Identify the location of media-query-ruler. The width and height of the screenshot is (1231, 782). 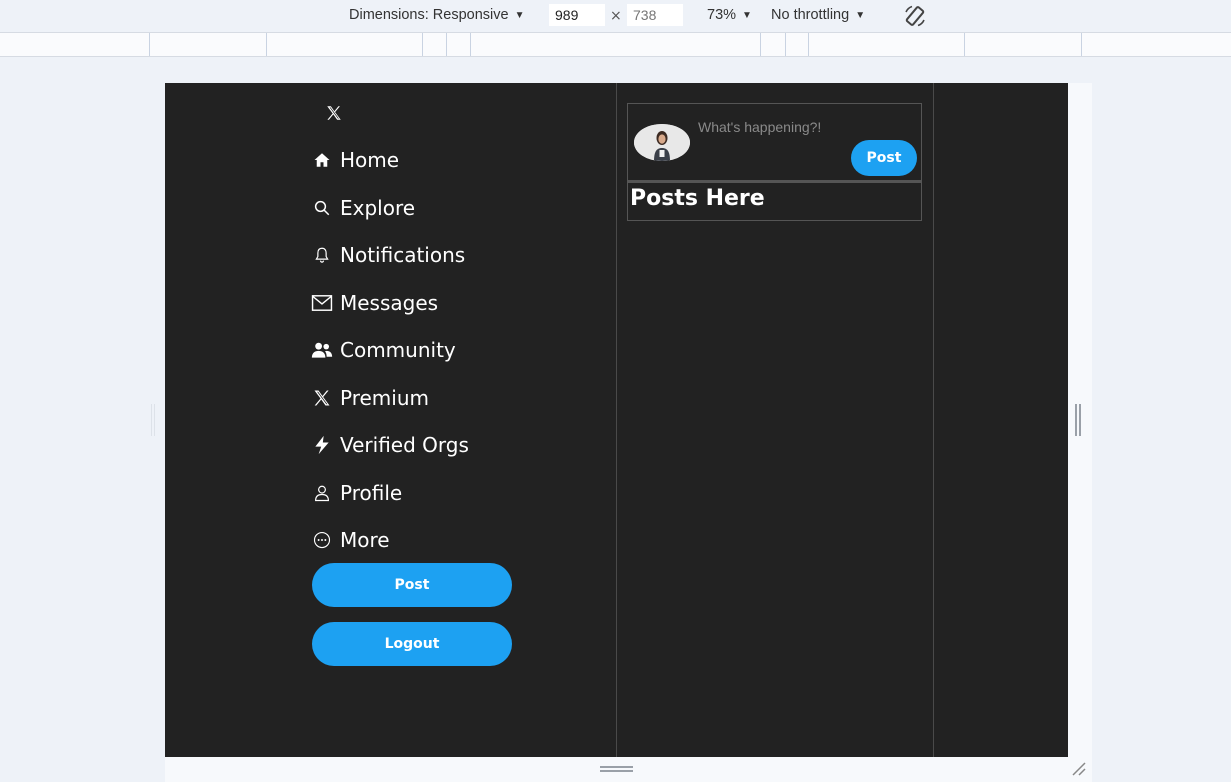
(615, 44).